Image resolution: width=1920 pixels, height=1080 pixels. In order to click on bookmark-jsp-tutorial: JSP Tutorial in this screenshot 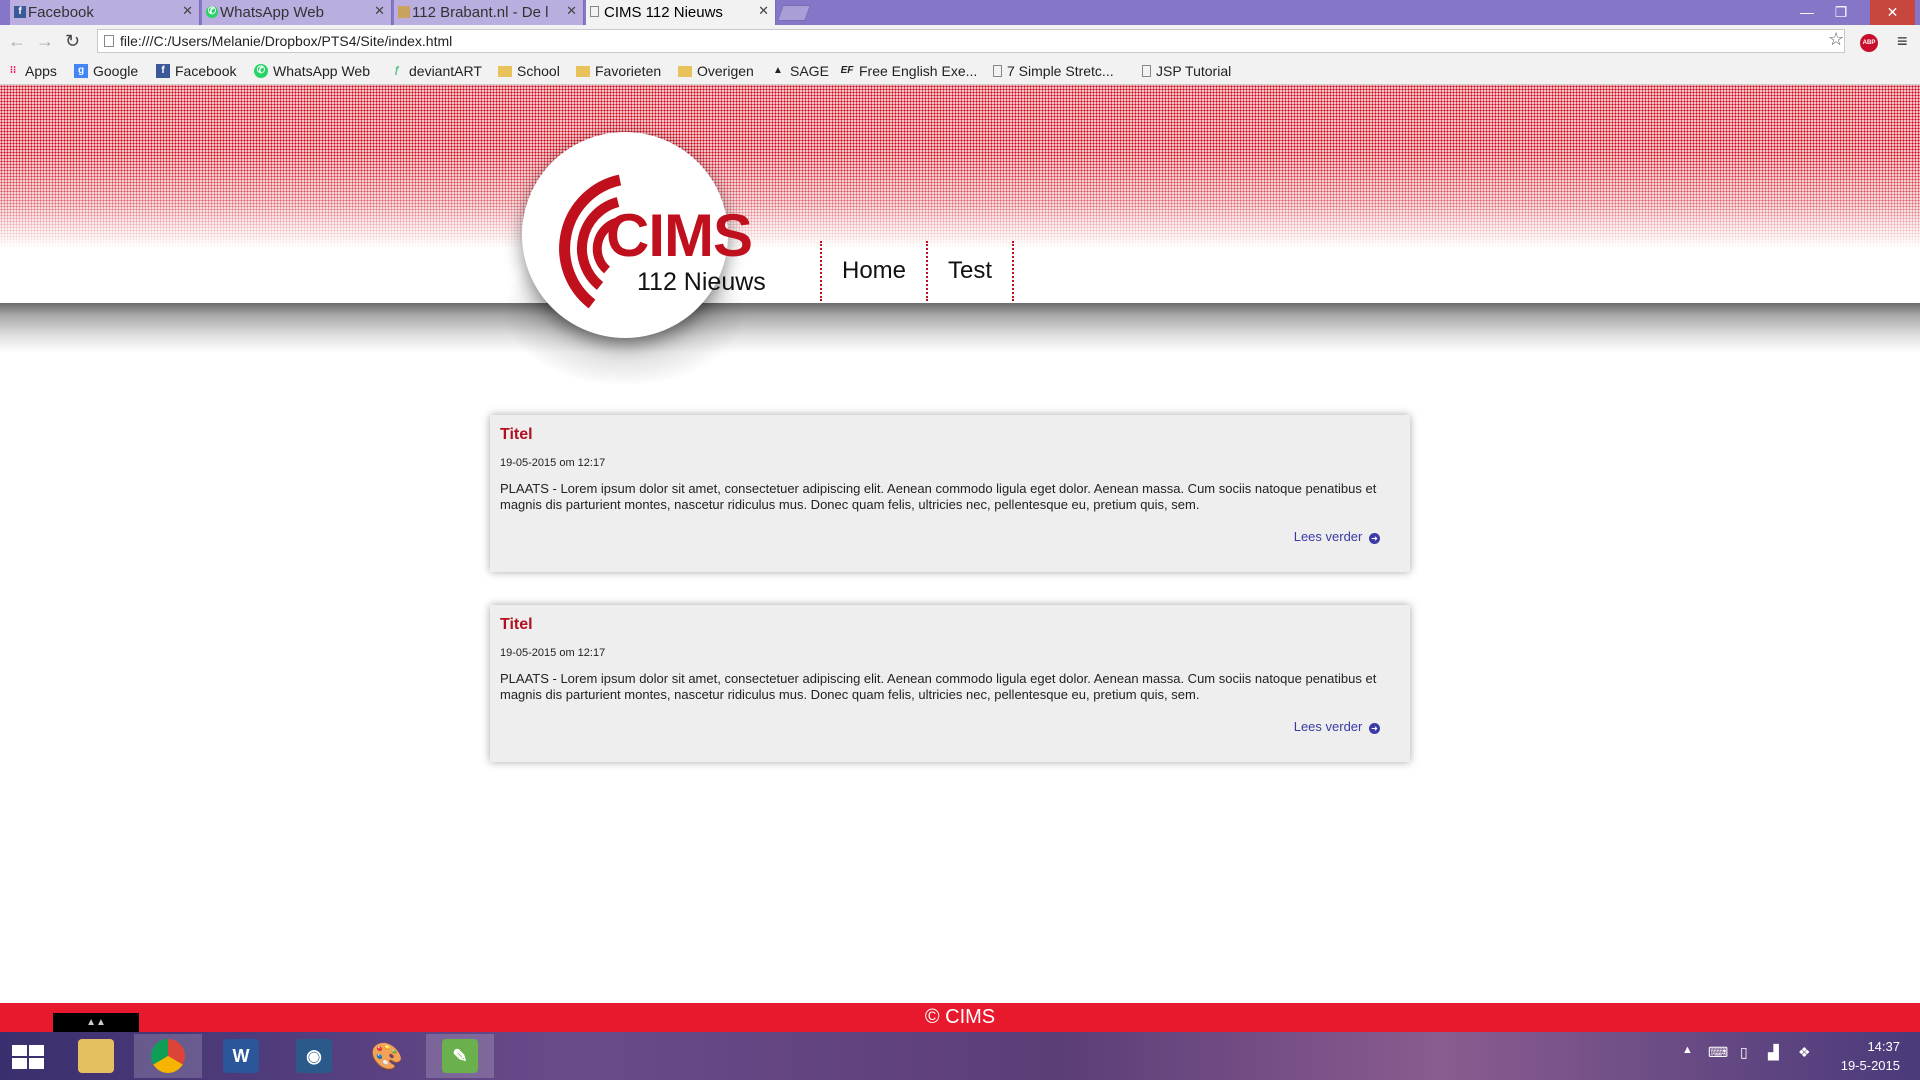, I will do `click(1186, 71)`.